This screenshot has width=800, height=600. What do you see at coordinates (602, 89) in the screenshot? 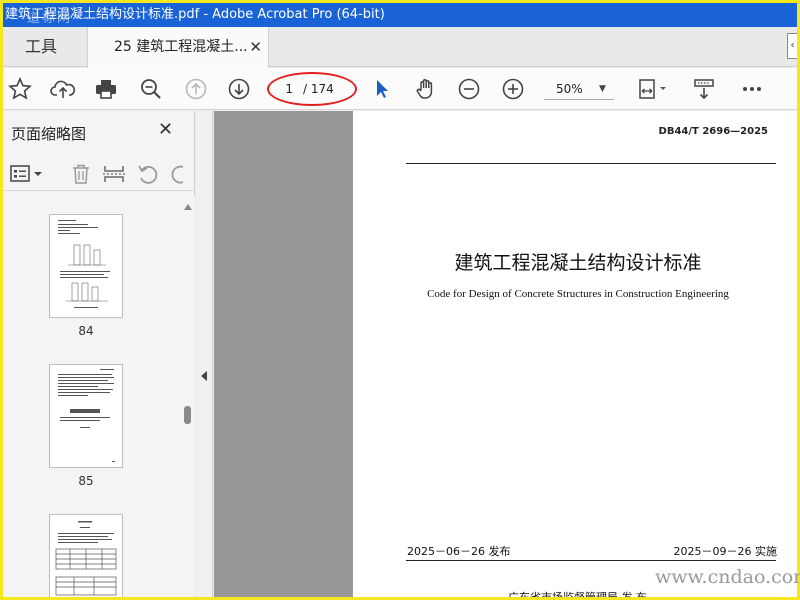
I see `chevron-down-icon: ▼` at bounding box center [602, 89].